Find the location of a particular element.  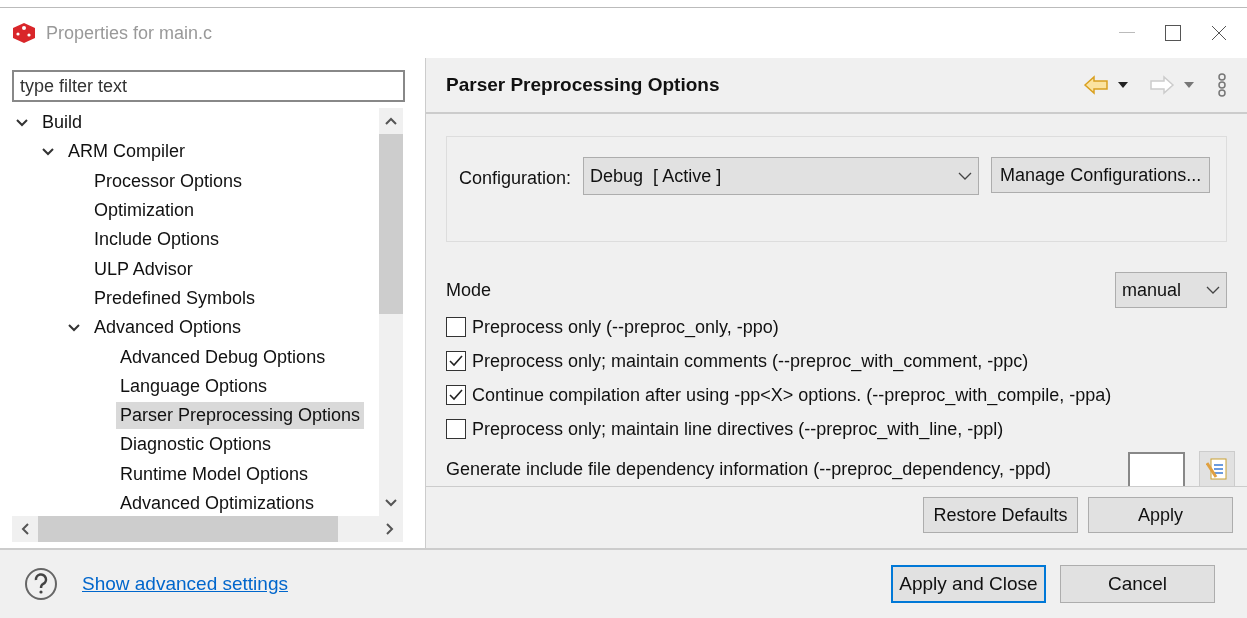

tree-item: Advanced Options is located at coordinates (168, 328).